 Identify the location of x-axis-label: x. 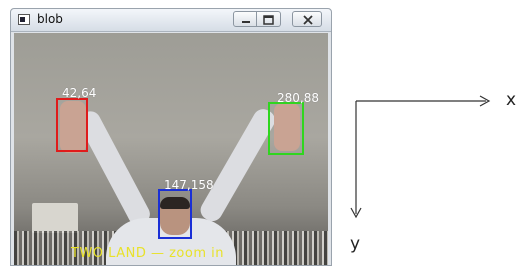
(511, 100).